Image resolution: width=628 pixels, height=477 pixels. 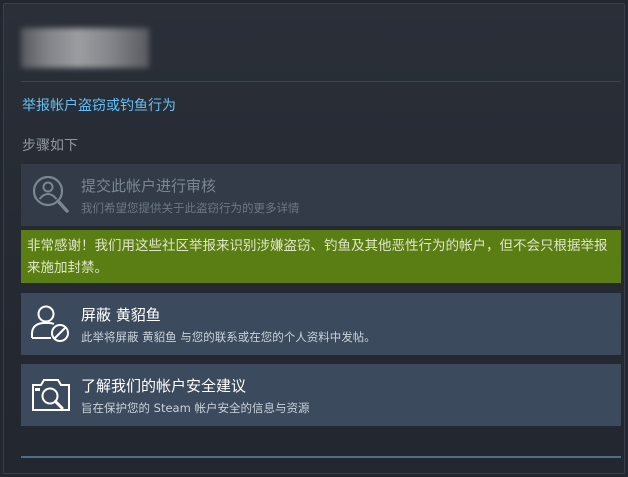 What do you see at coordinates (85, 48) in the screenshot?
I see `blurred-username` at bounding box center [85, 48].